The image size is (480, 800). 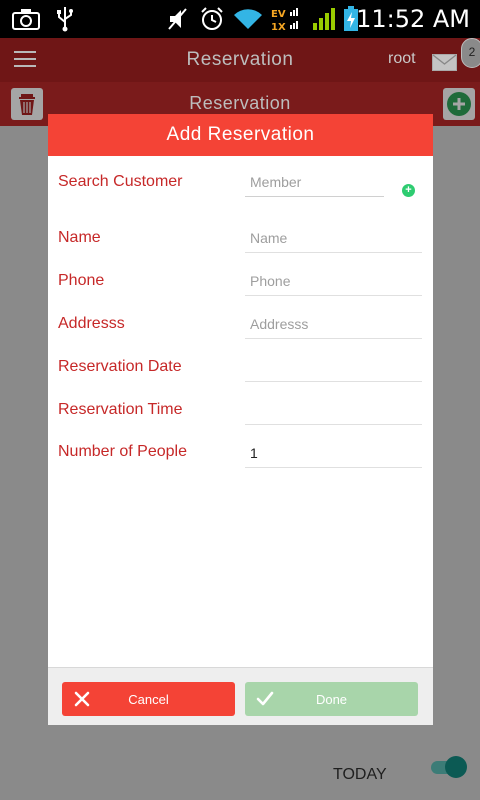 What do you see at coordinates (331, 699) in the screenshot?
I see `done-button: Done` at bounding box center [331, 699].